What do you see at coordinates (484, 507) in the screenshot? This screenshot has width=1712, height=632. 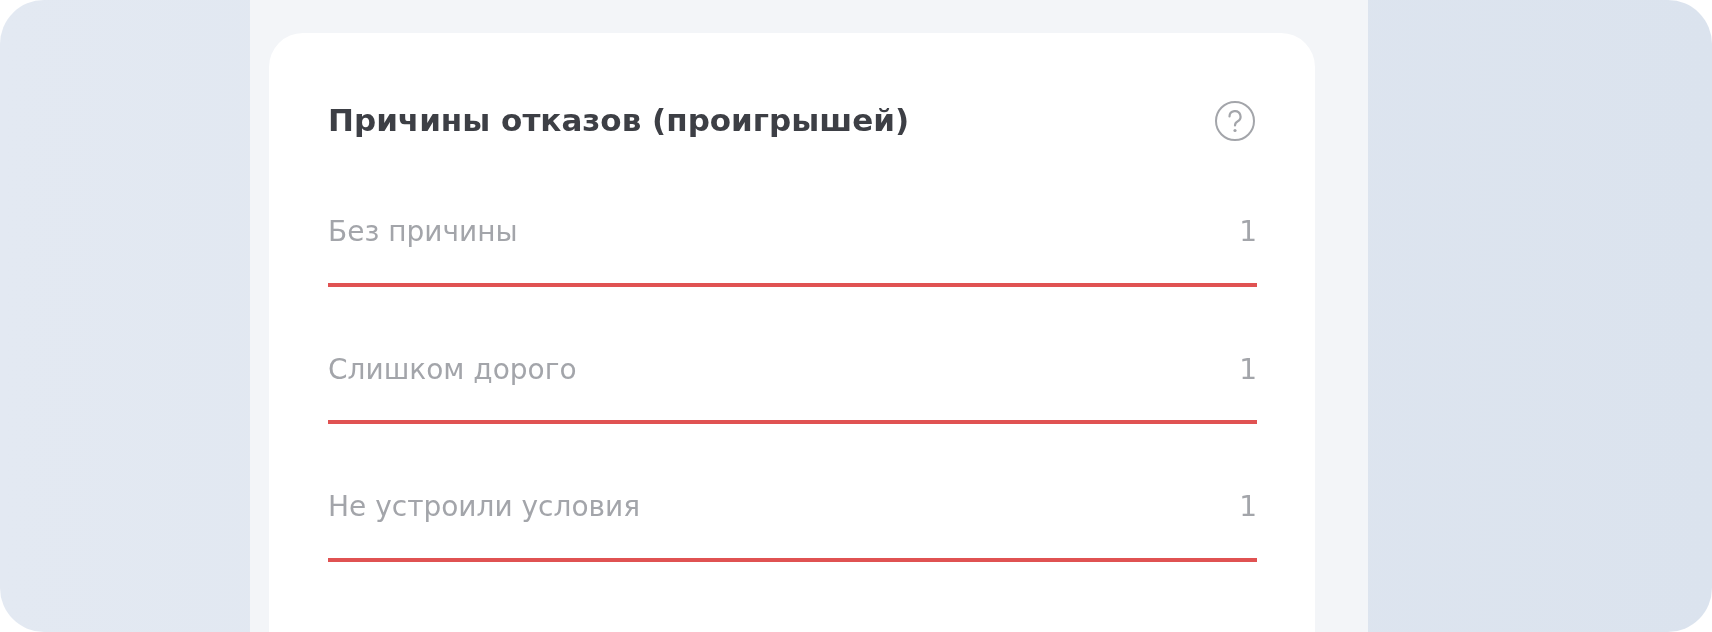 I see `reason-label: Не устроили условия` at bounding box center [484, 507].